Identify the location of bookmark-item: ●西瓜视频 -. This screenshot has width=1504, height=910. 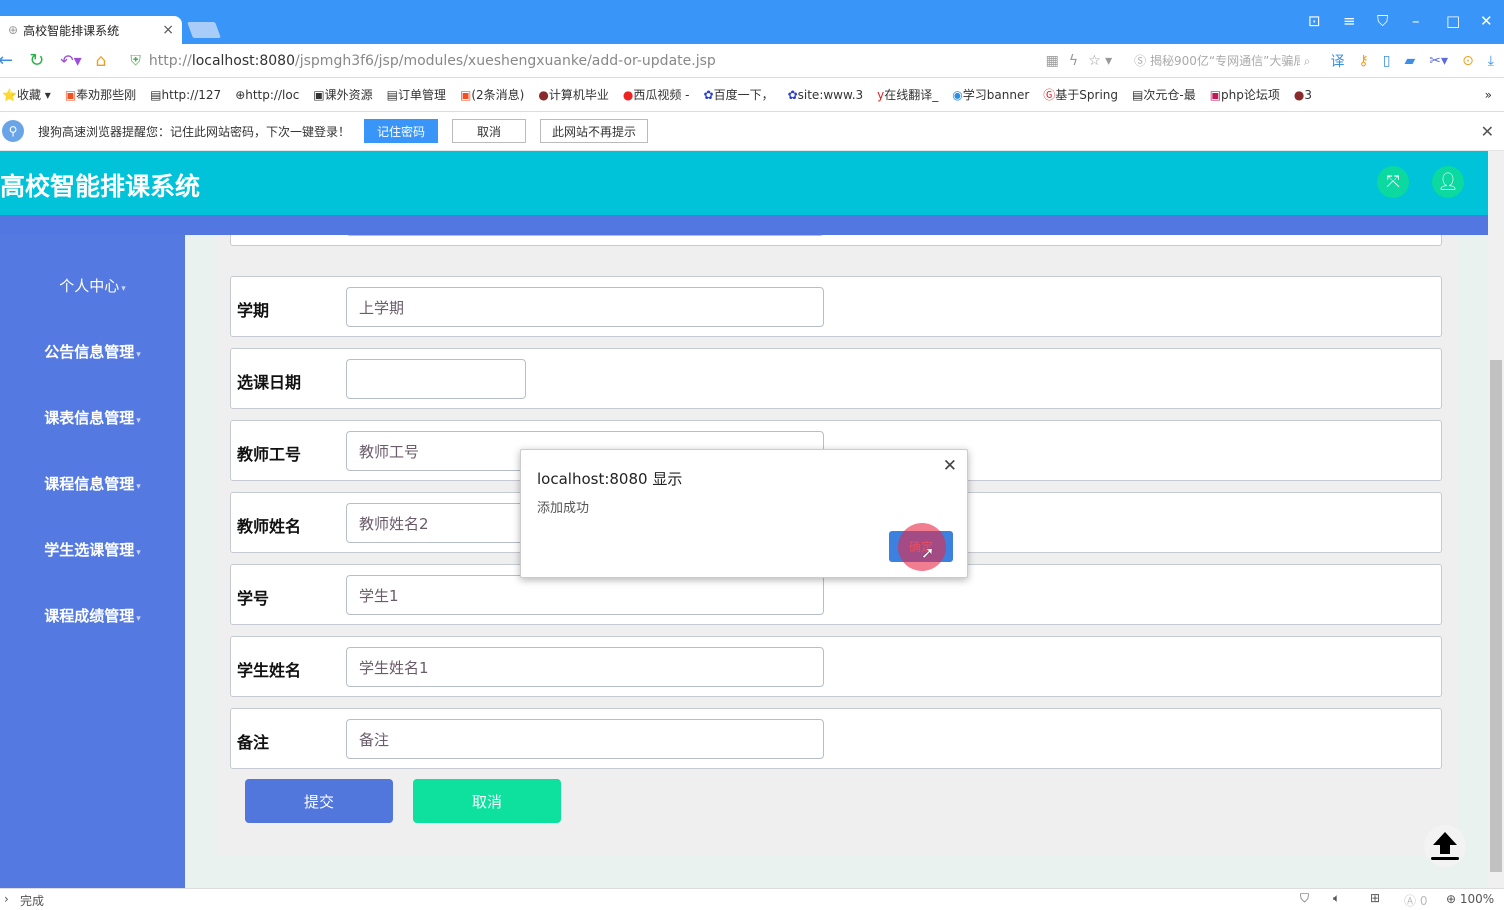
(656, 94).